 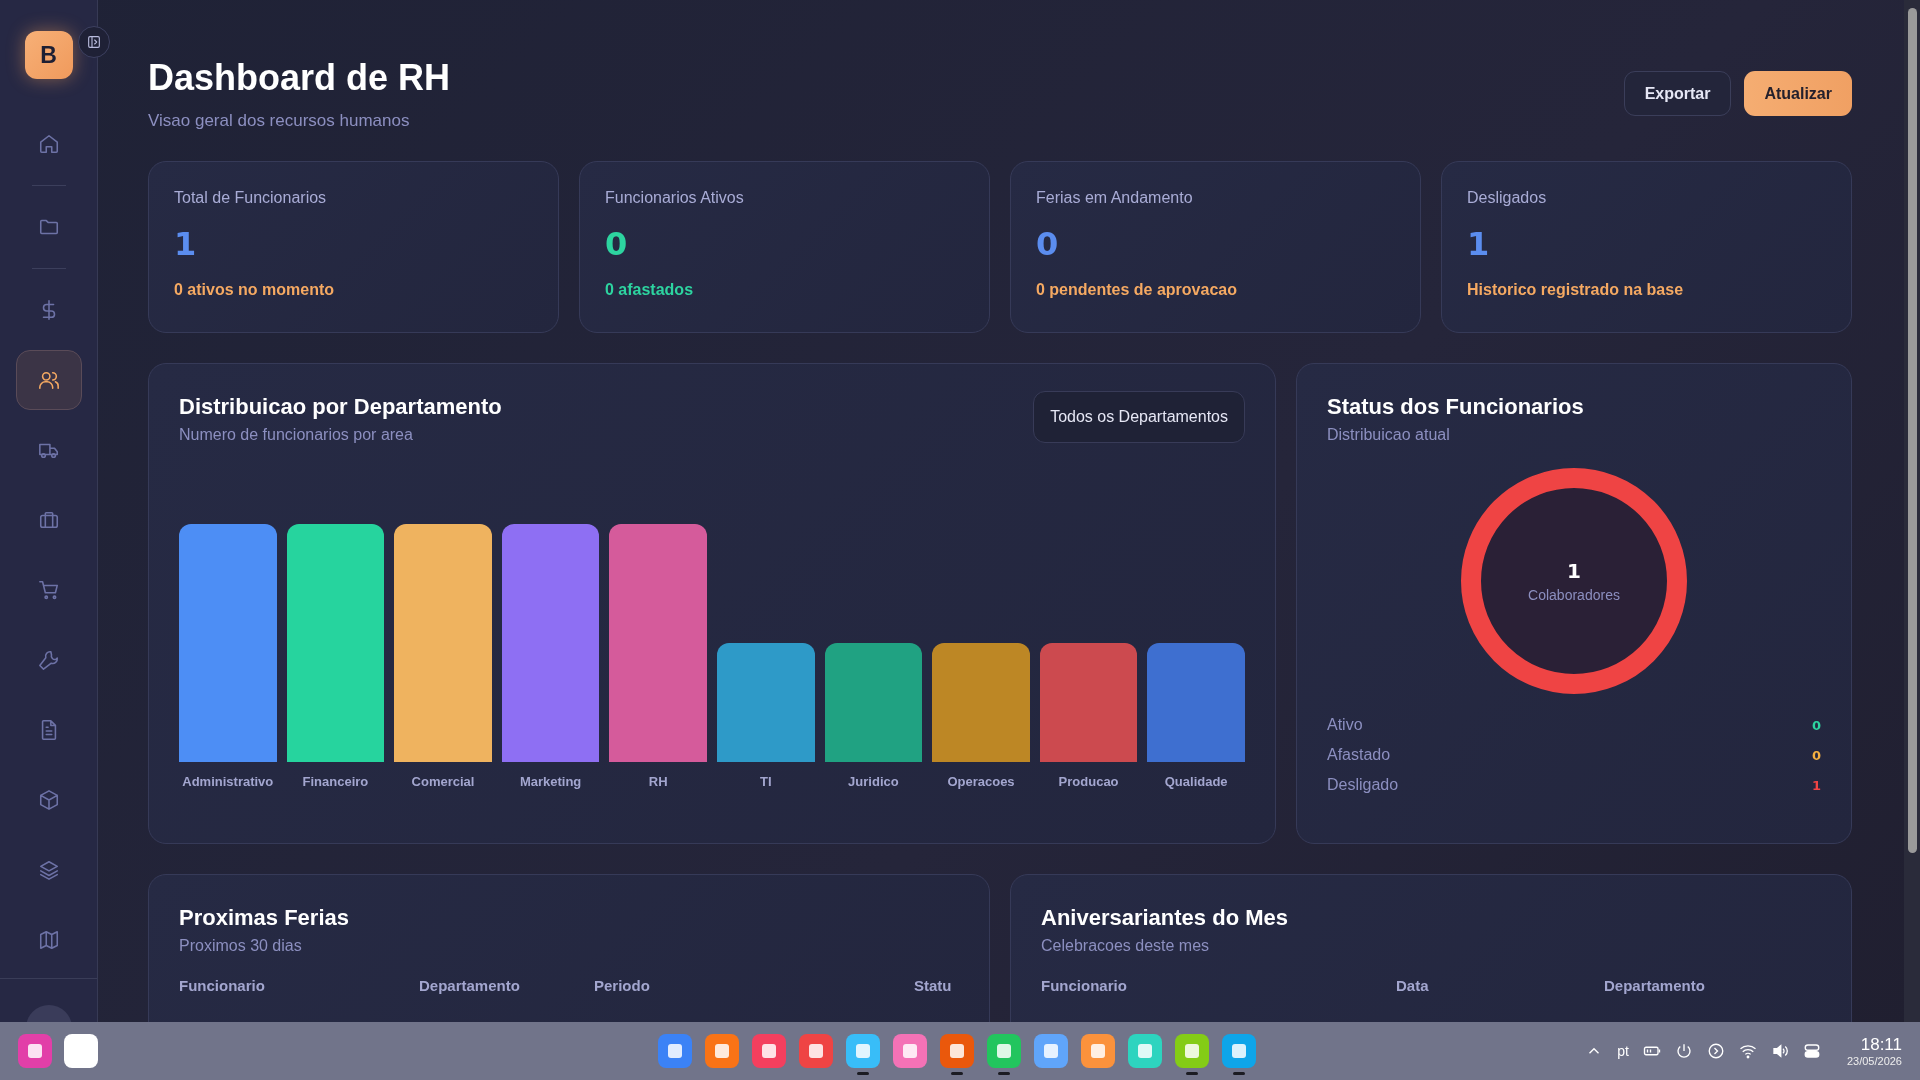 I want to click on column-header: Statu, so click(x=933, y=986).